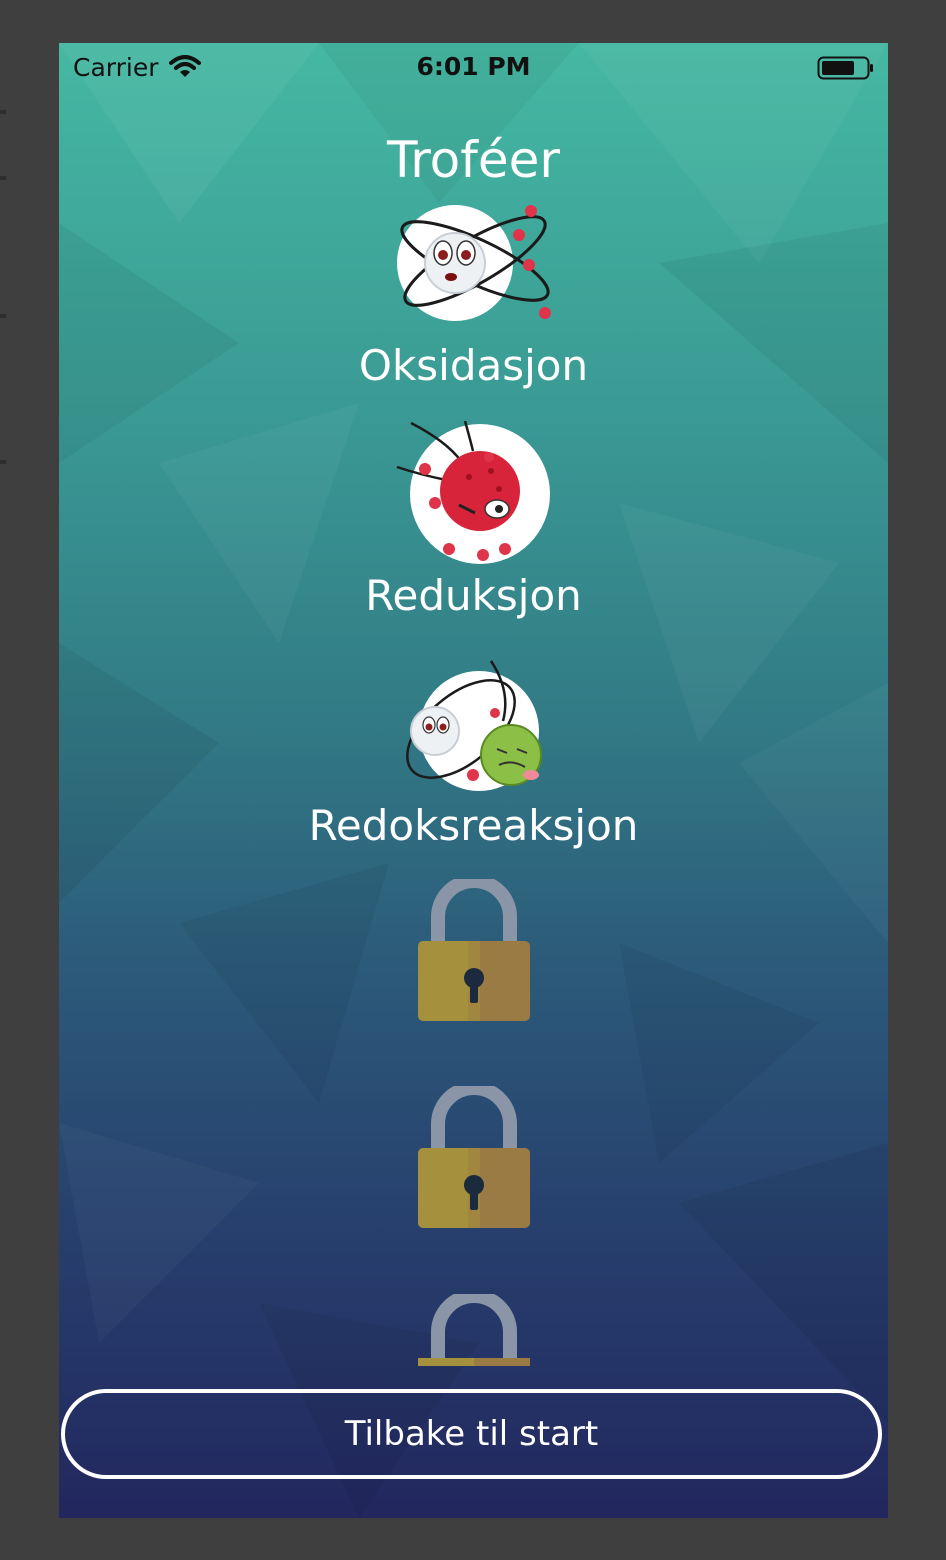 The height and width of the screenshot is (1560, 946). I want to click on trophy-oksidasjon: Oksidasjon, so click(473, 296).